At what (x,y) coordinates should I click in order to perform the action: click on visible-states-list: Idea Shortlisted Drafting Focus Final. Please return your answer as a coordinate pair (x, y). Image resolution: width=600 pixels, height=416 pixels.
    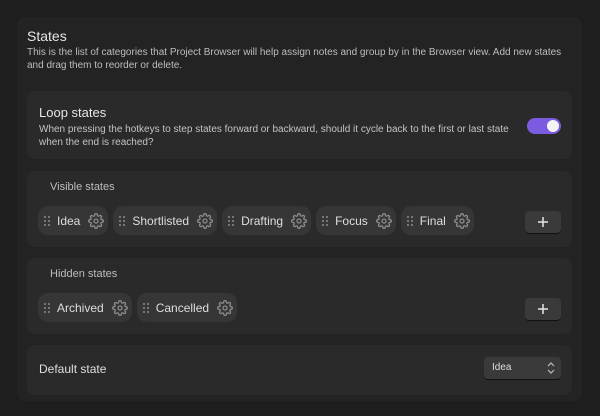
    Looking at the image, I should click on (256, 220).